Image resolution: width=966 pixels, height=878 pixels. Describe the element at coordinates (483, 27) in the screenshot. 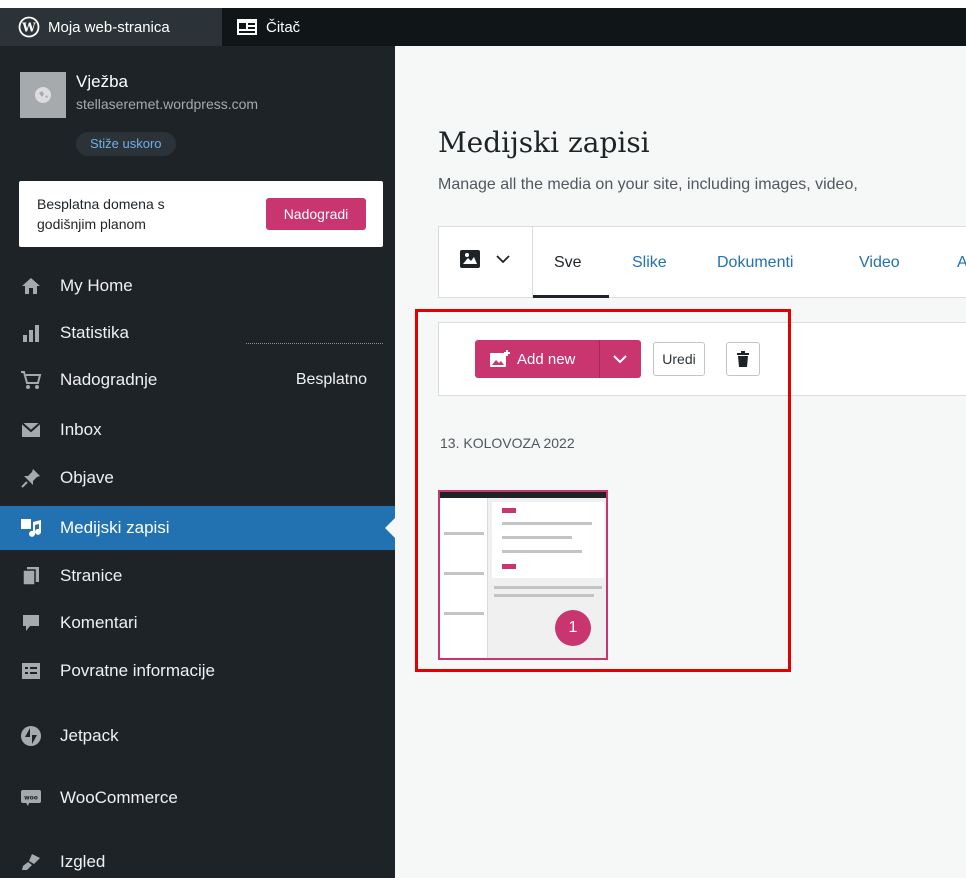

I see `admin-bar: W Moja web-stranica Čitač` at that location.